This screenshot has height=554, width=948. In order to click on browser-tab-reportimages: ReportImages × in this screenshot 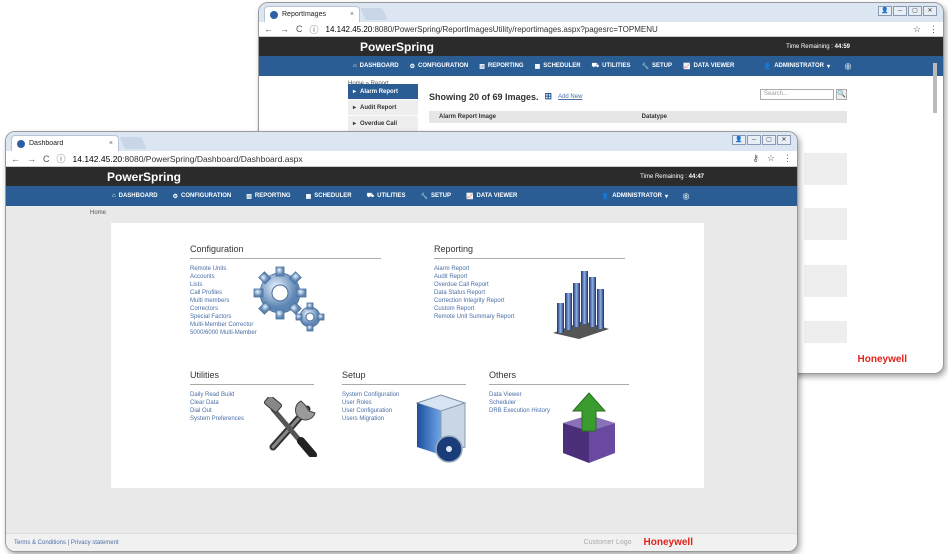, I will do `click(312, 14)`.